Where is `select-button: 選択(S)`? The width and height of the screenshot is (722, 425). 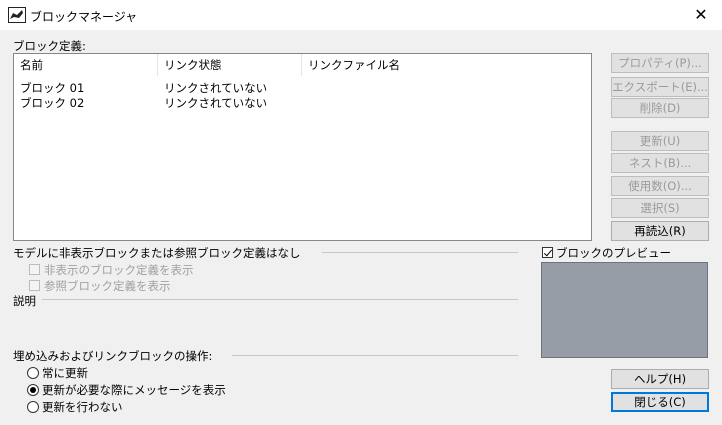
select-button: 選択(S) is located at coordinates (660, 208).